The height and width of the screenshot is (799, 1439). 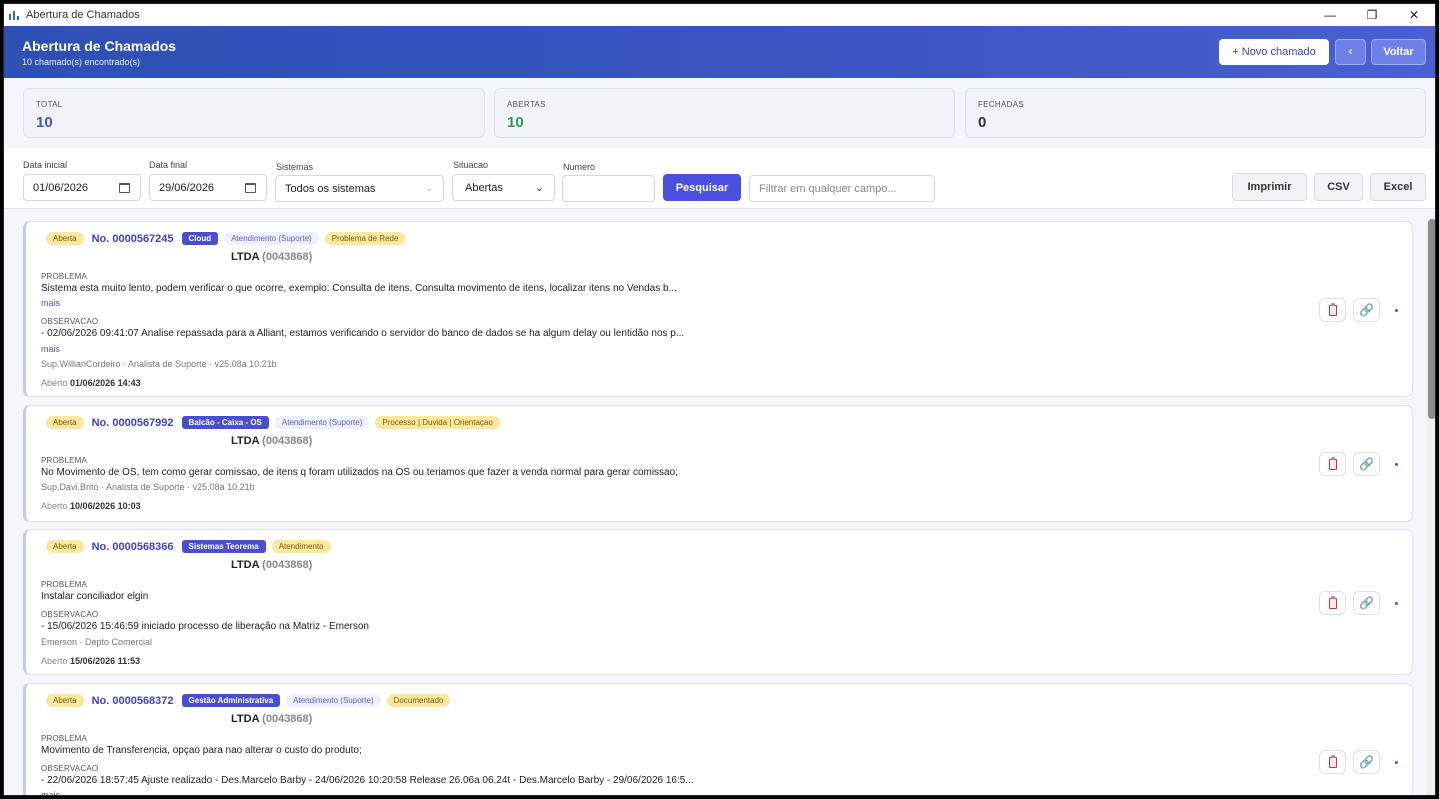 I want to click on type-badge: Problema de Rede, so click(x=365, y=238).